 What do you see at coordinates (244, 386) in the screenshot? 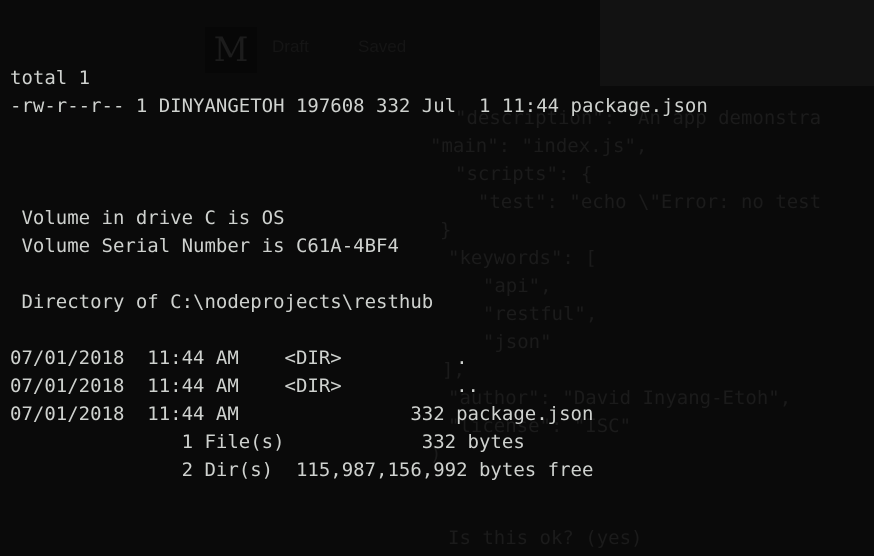
I see `output-line: 07/01/2018 11:44 AM <DIR> ..` at bounding box center [244, 386].